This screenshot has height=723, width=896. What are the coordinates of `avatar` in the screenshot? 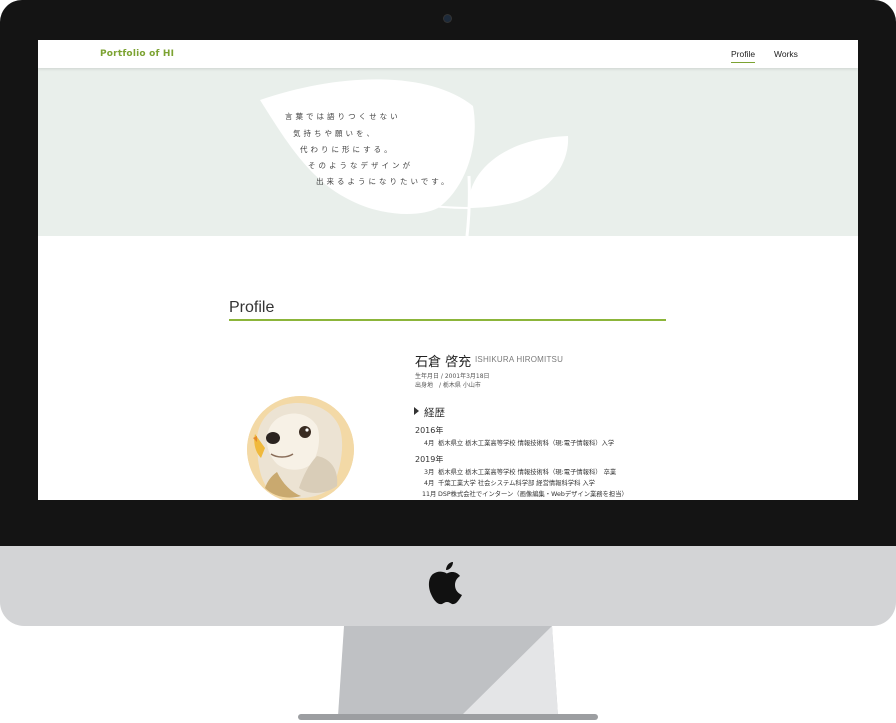 It's located at (300, 448).